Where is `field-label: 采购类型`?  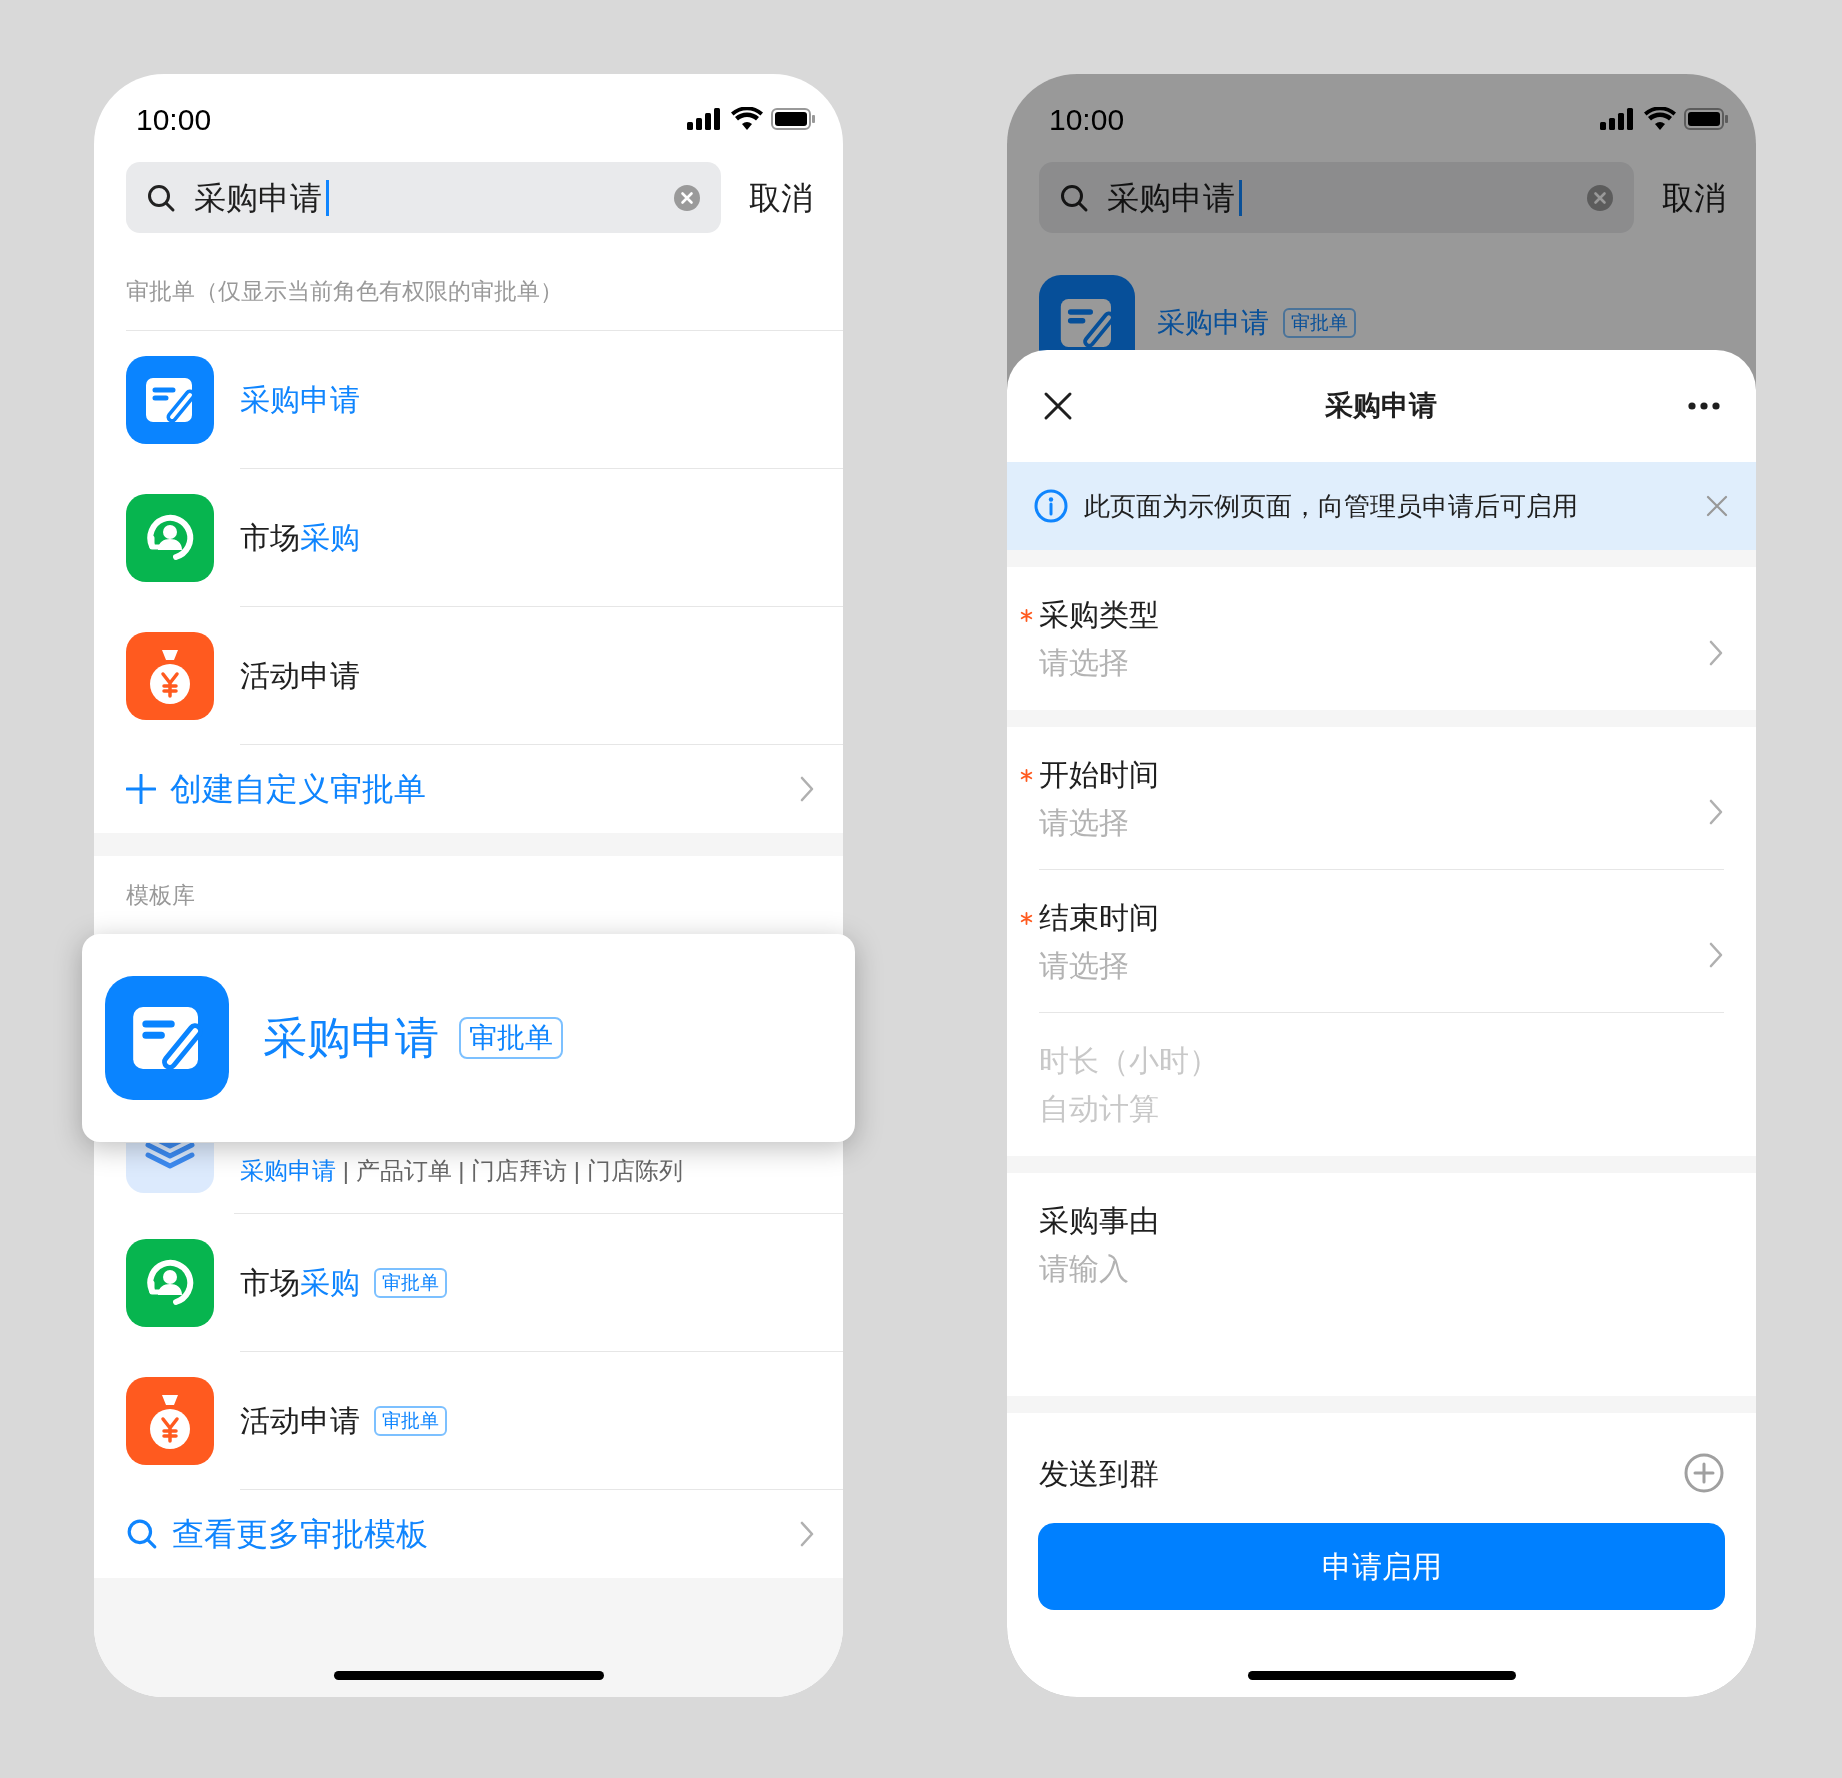
field-label: 采购类型 is located at coordinates (1099, 615).